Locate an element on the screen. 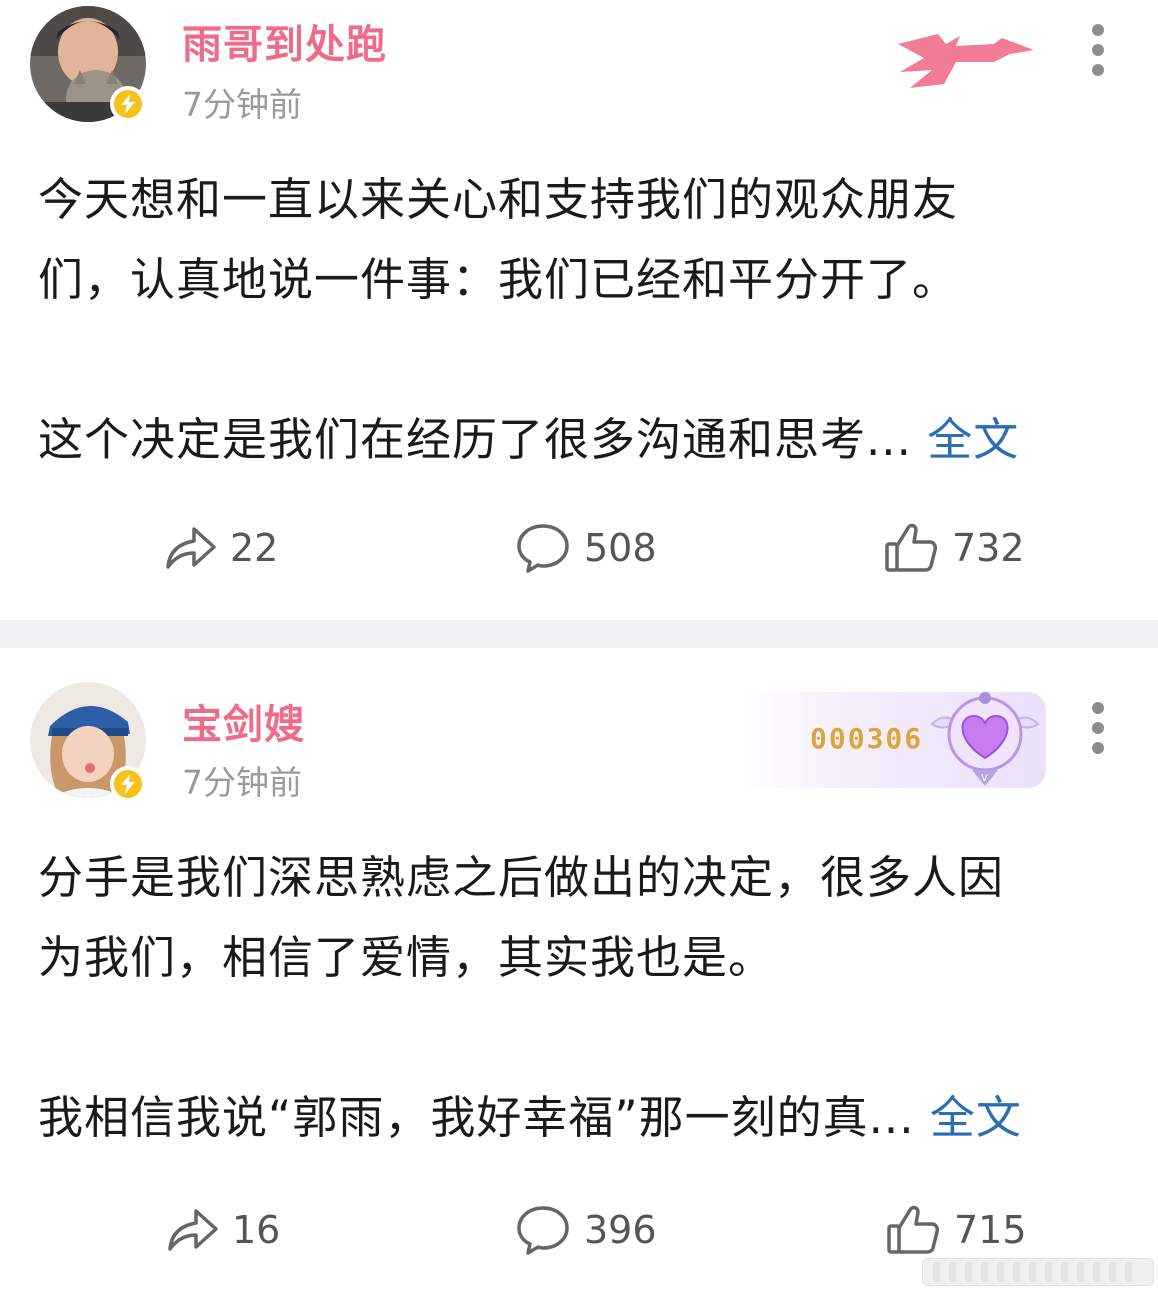 Image resolution: width=1158 pixels, height=1296 pixels. comment-button: 396 is located at coordinates (586, 1230).